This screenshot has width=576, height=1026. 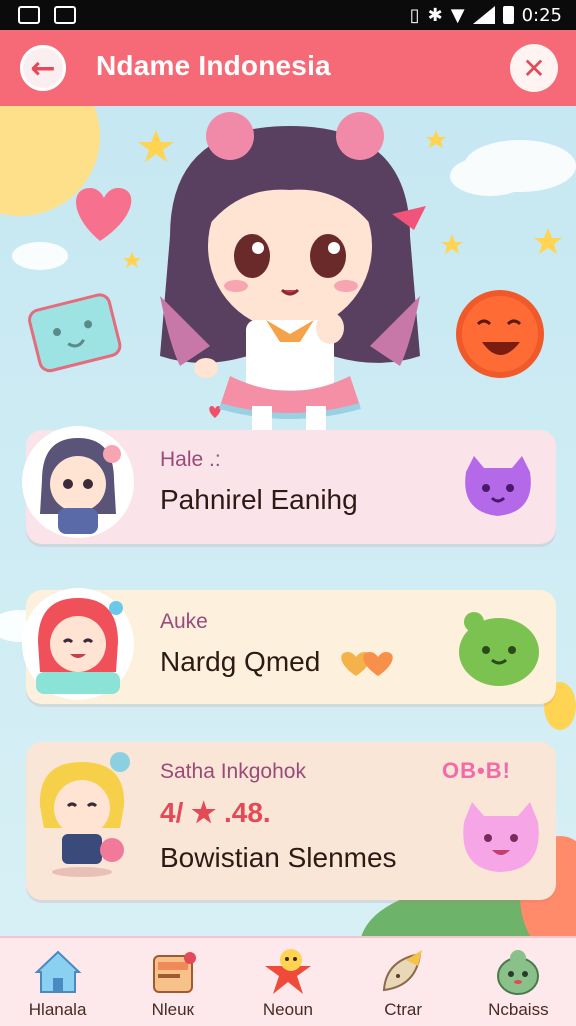 I want to click on cube-creature, so click(x=75, y=333).